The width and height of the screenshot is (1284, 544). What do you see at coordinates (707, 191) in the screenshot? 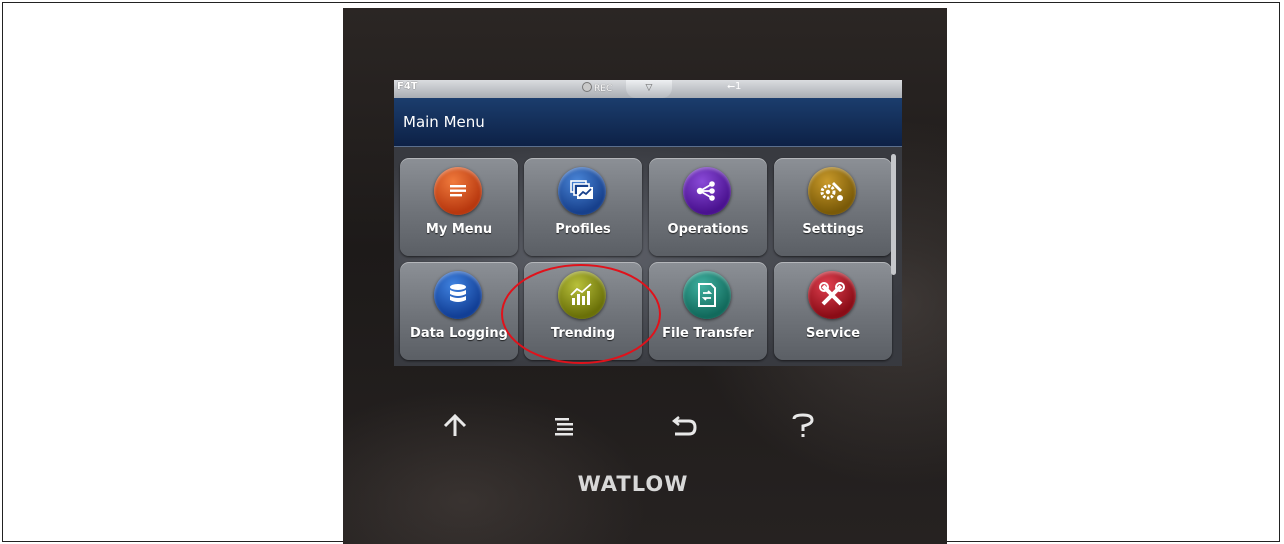
I see `share-icon` at bounding box center [707, 191].